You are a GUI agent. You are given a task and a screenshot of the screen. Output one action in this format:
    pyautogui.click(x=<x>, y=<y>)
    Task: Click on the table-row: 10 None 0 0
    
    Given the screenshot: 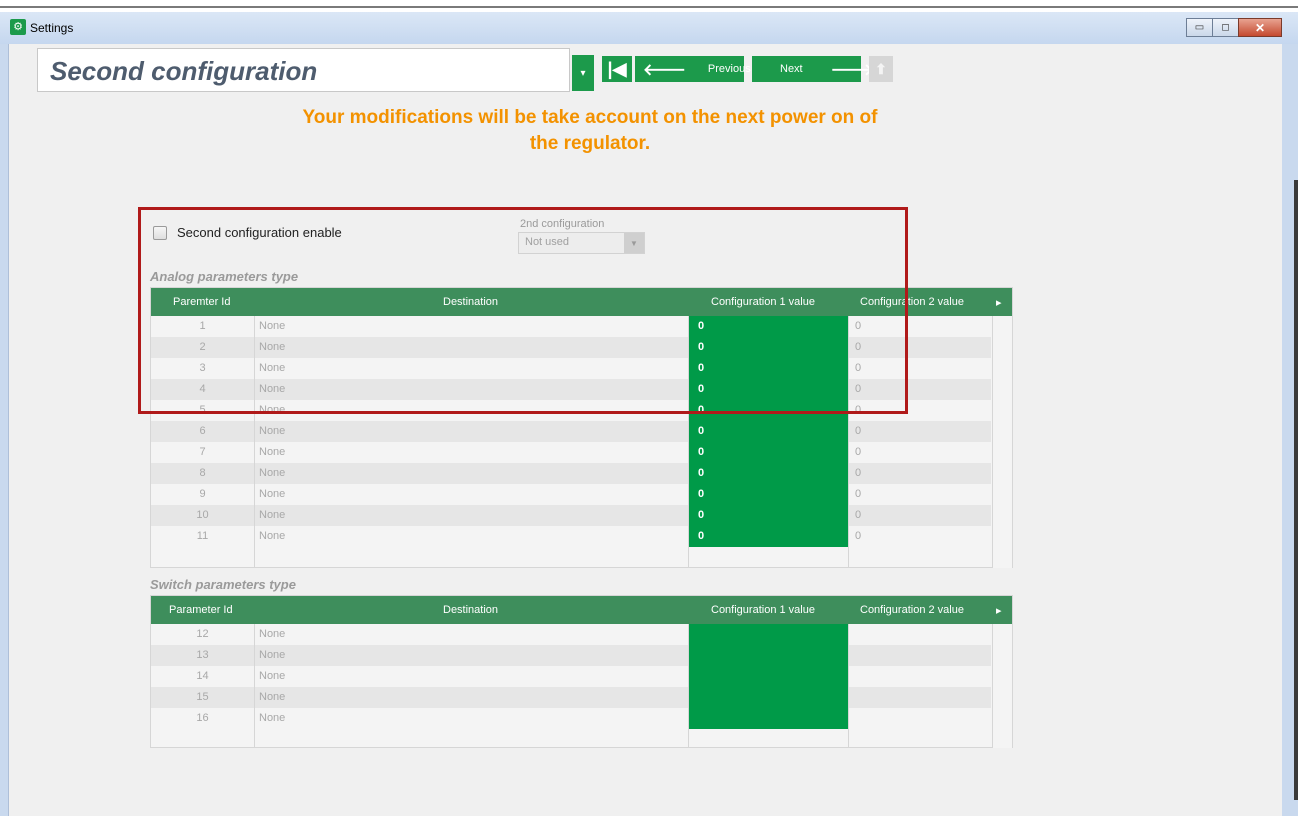 What is the action you would take?
    pyautogui.click(x=571, y=515)
    